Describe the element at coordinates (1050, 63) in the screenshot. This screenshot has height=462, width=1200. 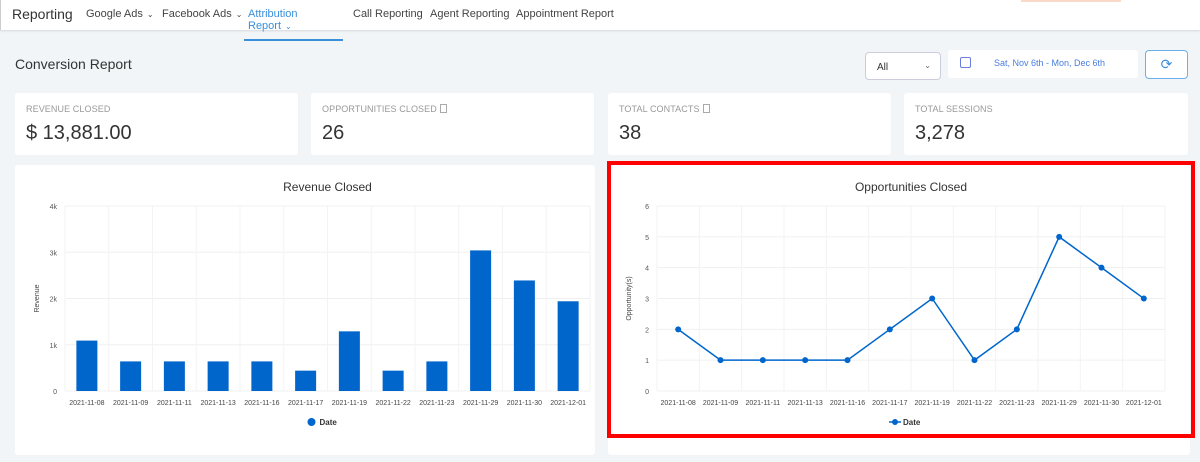
I see `date-range-text: Sat, Nov 6th - Mon, Dec 6th` at that location.